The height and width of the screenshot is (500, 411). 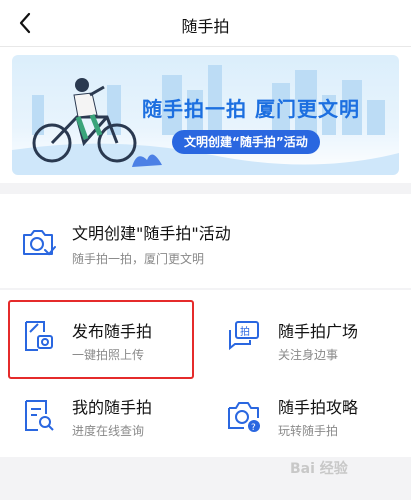 What do you see at coordinates (246, 142) in the screenshot?
I see `banner-activity-pill: 文明创建“随手拍”活动` at bounding box center [246, 142].